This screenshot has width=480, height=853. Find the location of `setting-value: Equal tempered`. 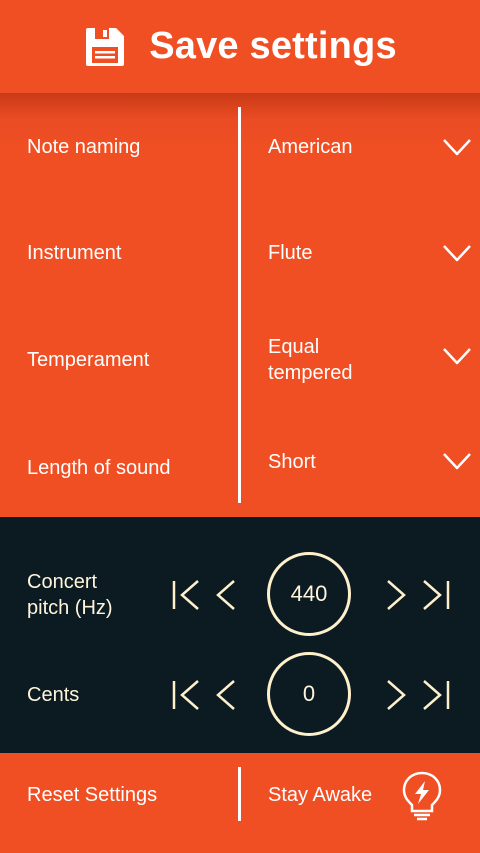

setting-value: Equal tempered is located at coordinates (323, 360).